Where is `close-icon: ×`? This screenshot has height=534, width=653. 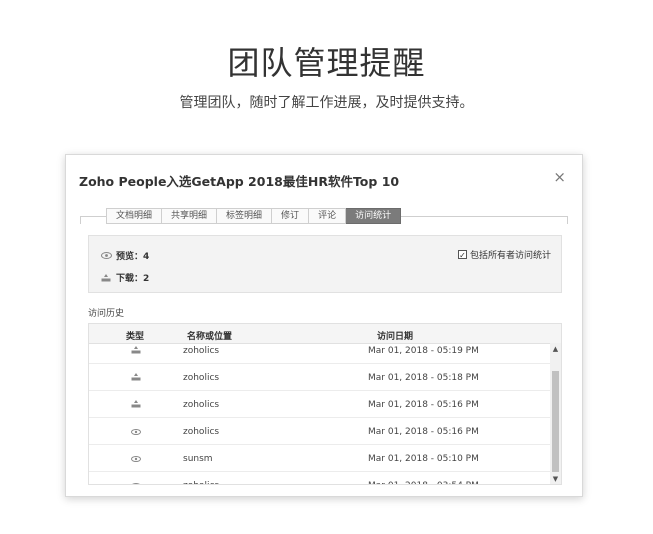
close-icon: × is located at coordinates (559, 177).